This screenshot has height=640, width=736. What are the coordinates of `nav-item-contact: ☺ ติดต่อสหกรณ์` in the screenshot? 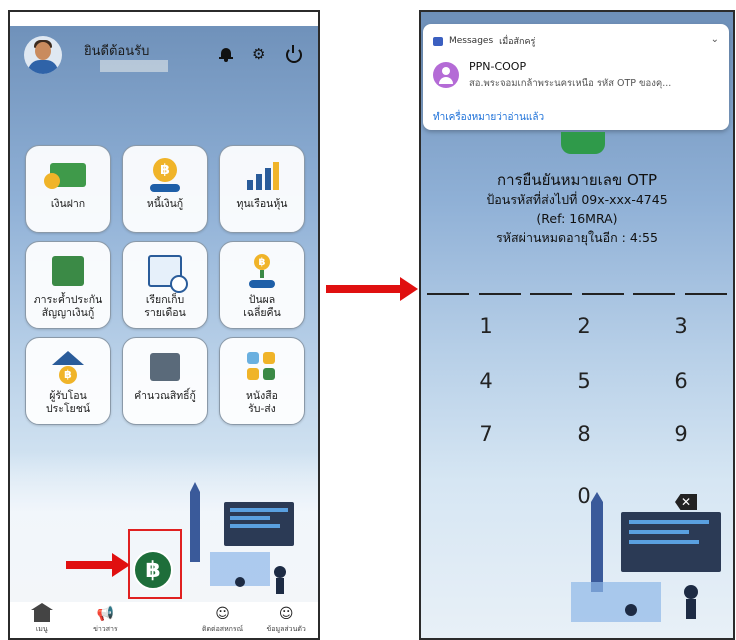 It's located at (223, 620).